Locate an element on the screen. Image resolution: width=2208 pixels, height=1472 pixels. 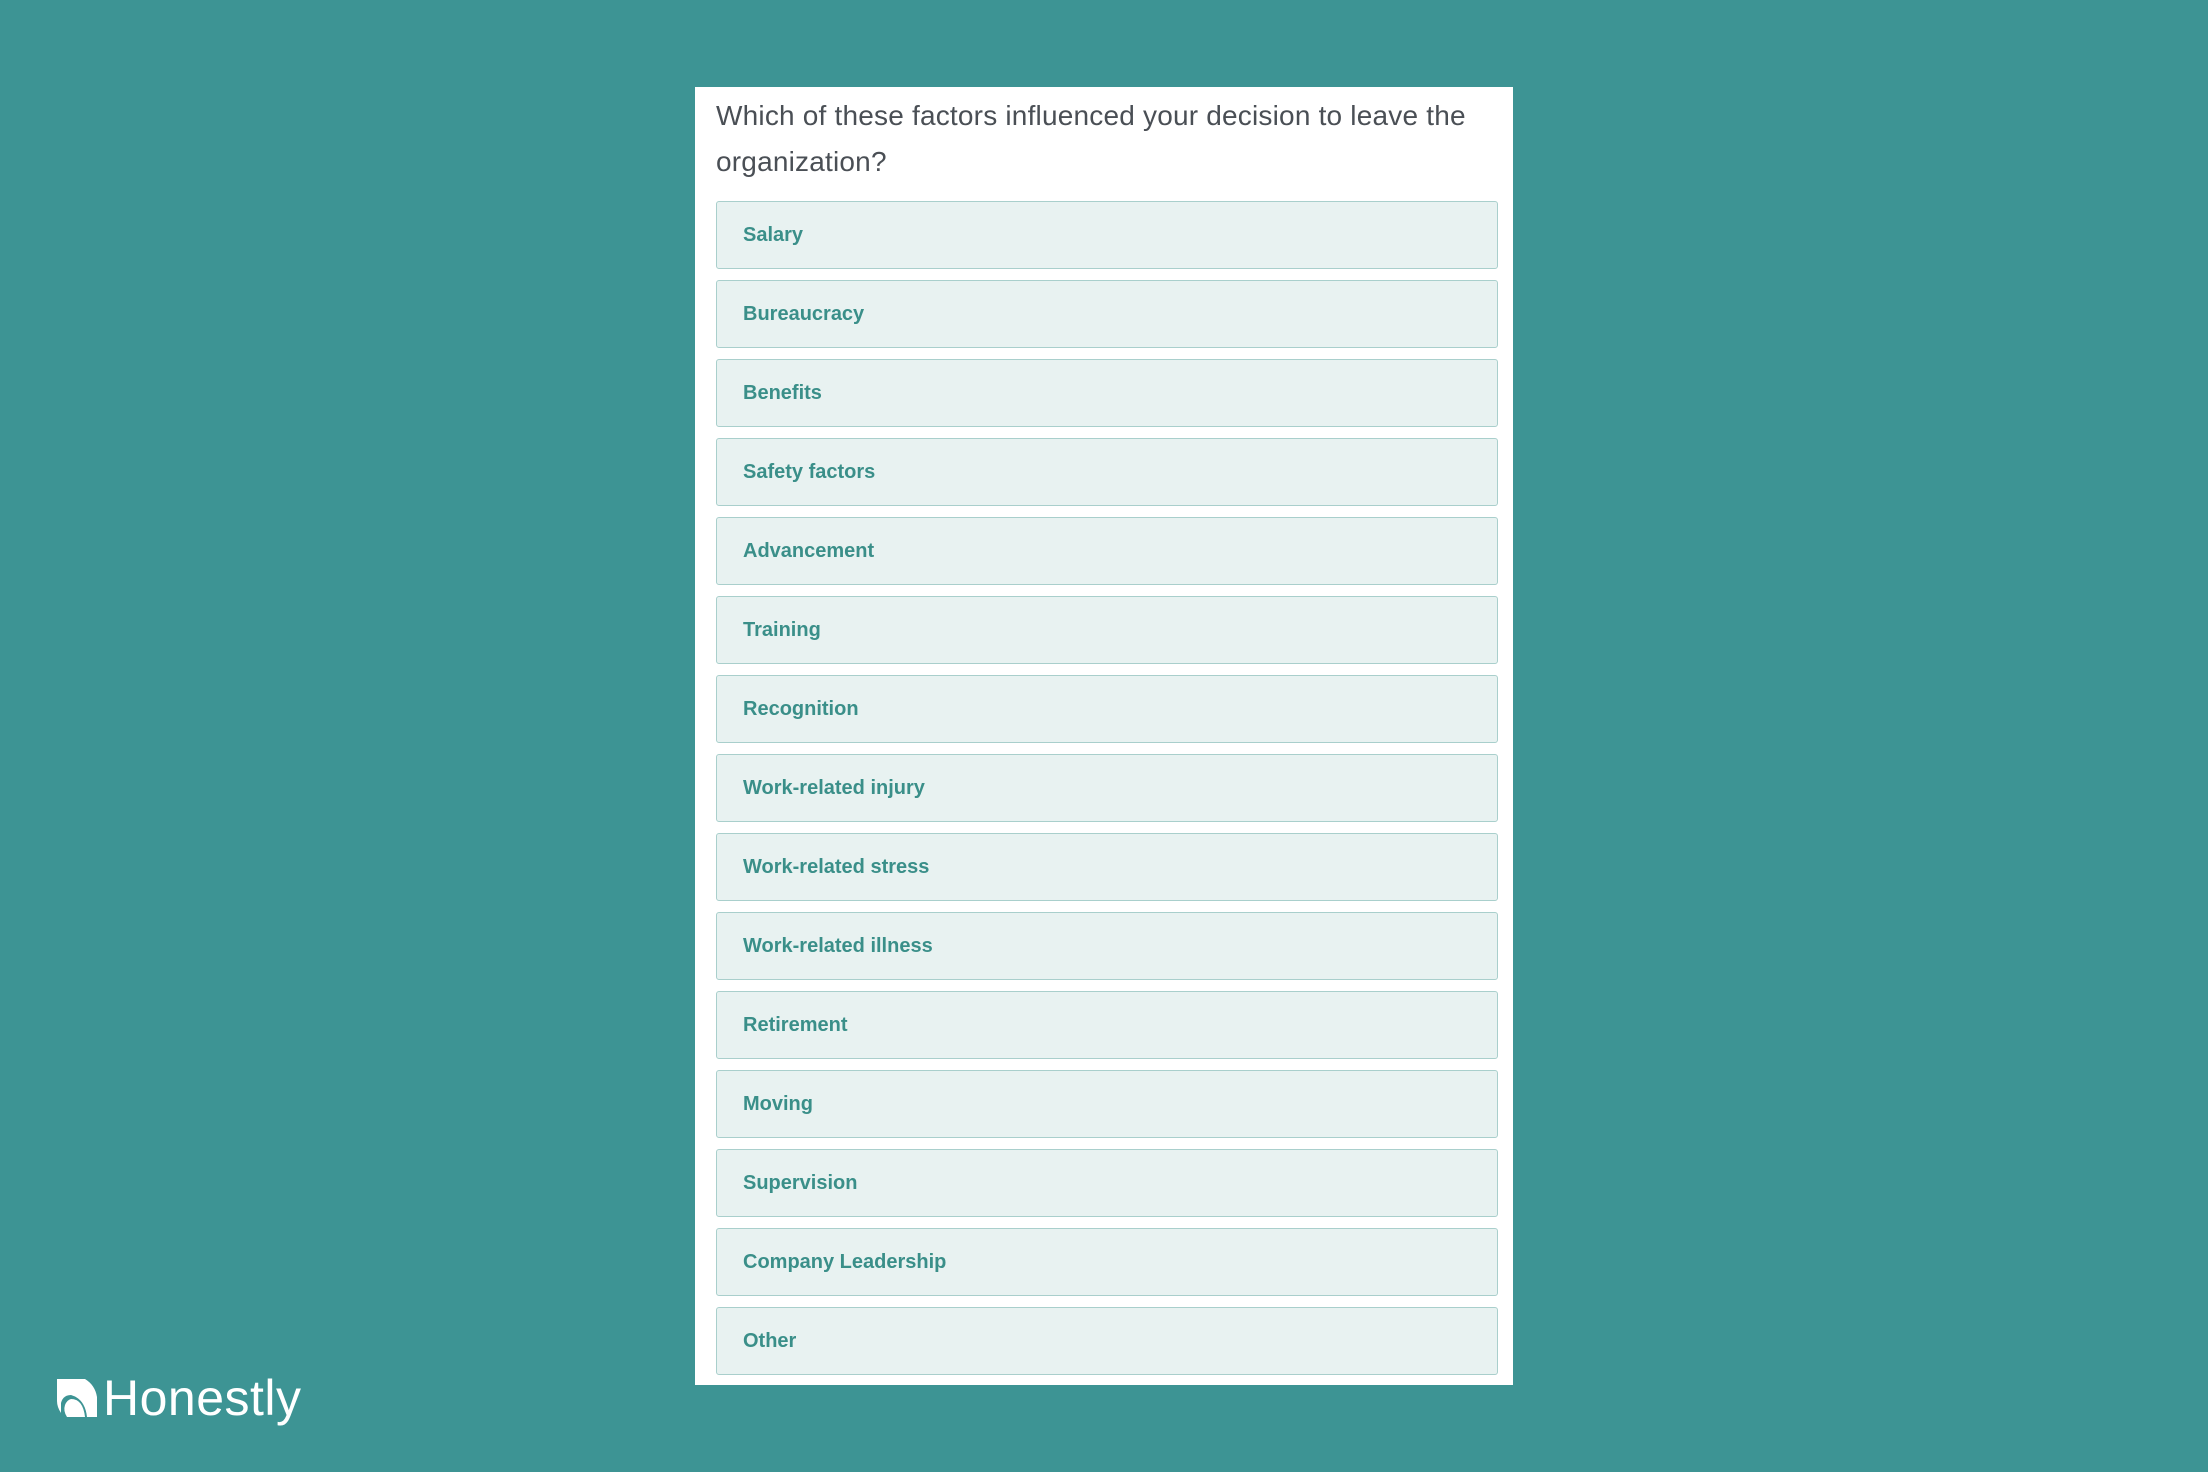
option-label: Salary is located at coordinates (773, 234).